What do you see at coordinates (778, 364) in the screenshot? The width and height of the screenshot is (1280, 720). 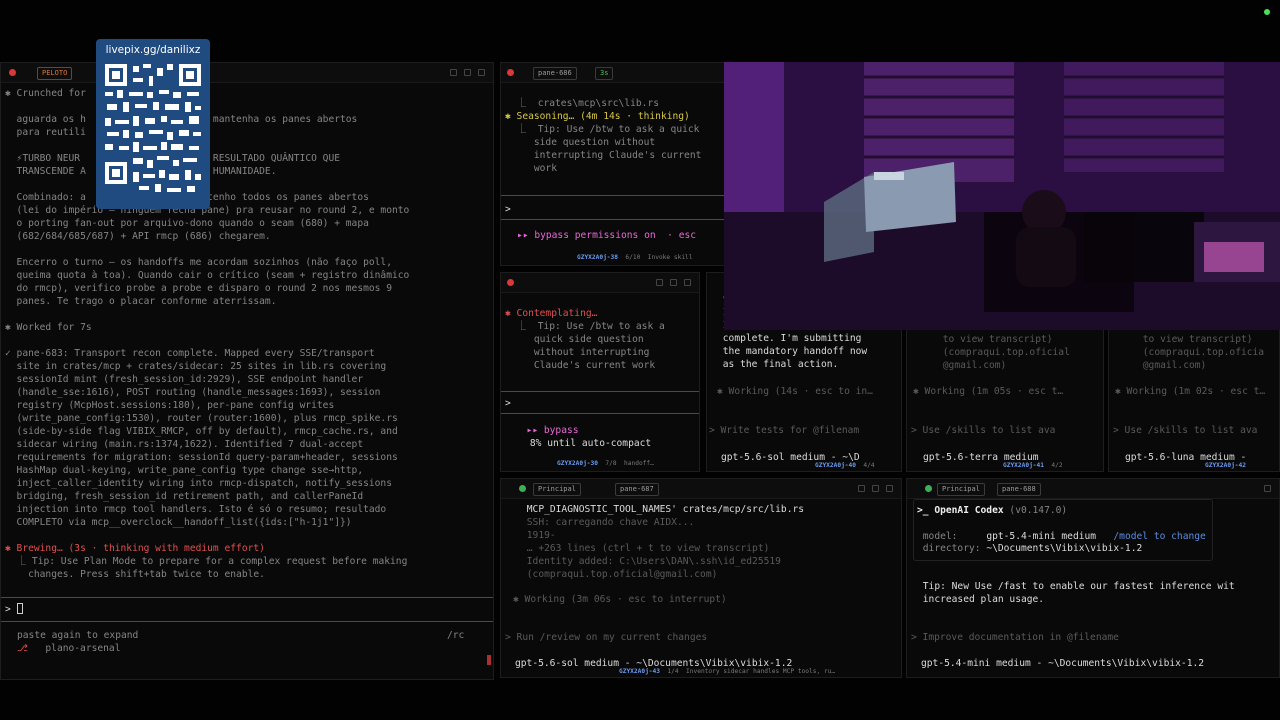 I see `terminal-line: as the final action.` at bounding box center [778, 364].